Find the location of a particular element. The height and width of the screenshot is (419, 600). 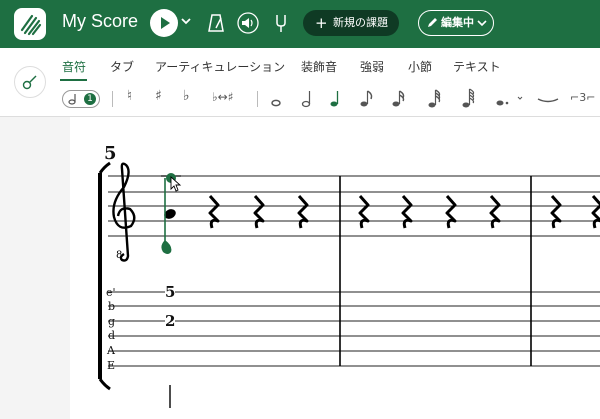

metronome-icon is located at coordinates (216, 23).